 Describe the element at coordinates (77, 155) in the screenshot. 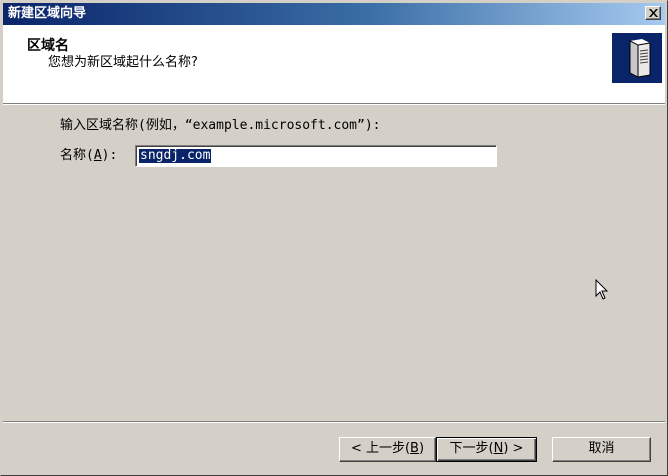

I see `name-label-pre: 名称(` at that location.